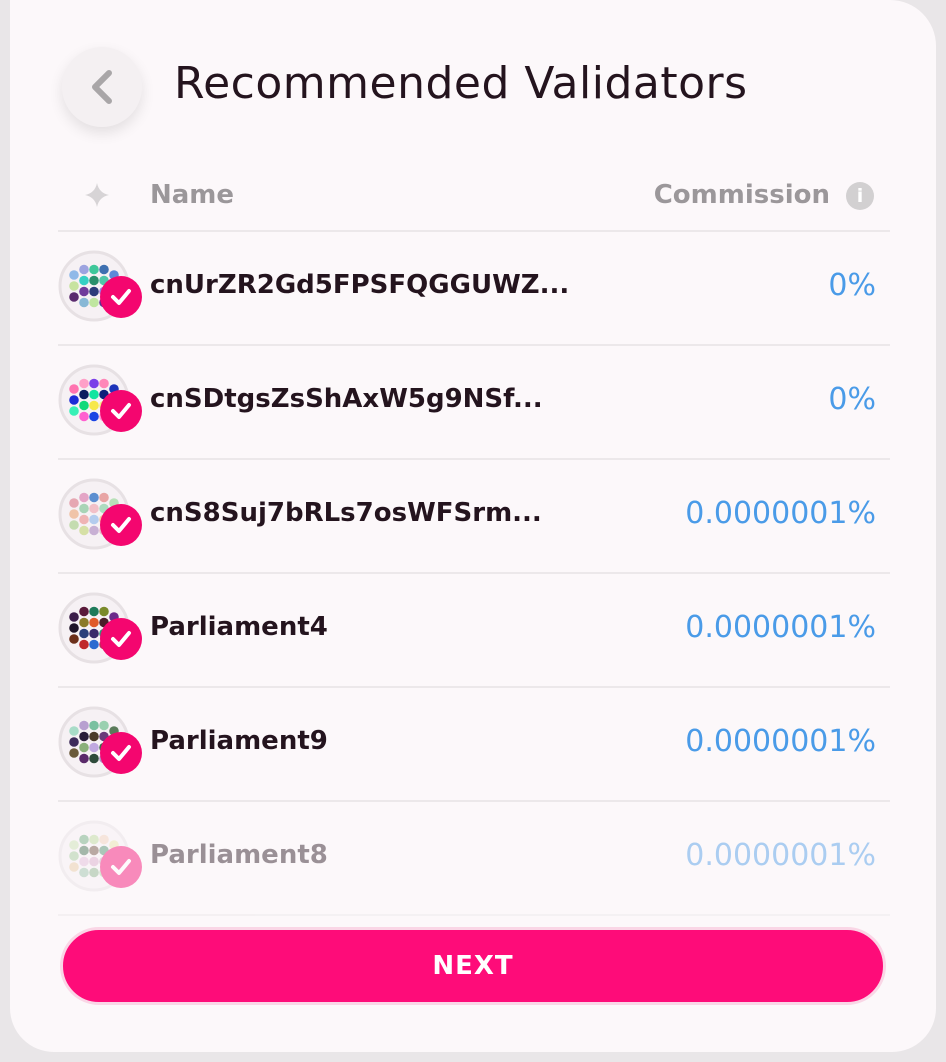 The height and width of the screenshot is (1062, 946). Describe the element at coordinates (474, 859) in the screenshot. I see `validator-row: Parliament8 0.0000001%` at that location.